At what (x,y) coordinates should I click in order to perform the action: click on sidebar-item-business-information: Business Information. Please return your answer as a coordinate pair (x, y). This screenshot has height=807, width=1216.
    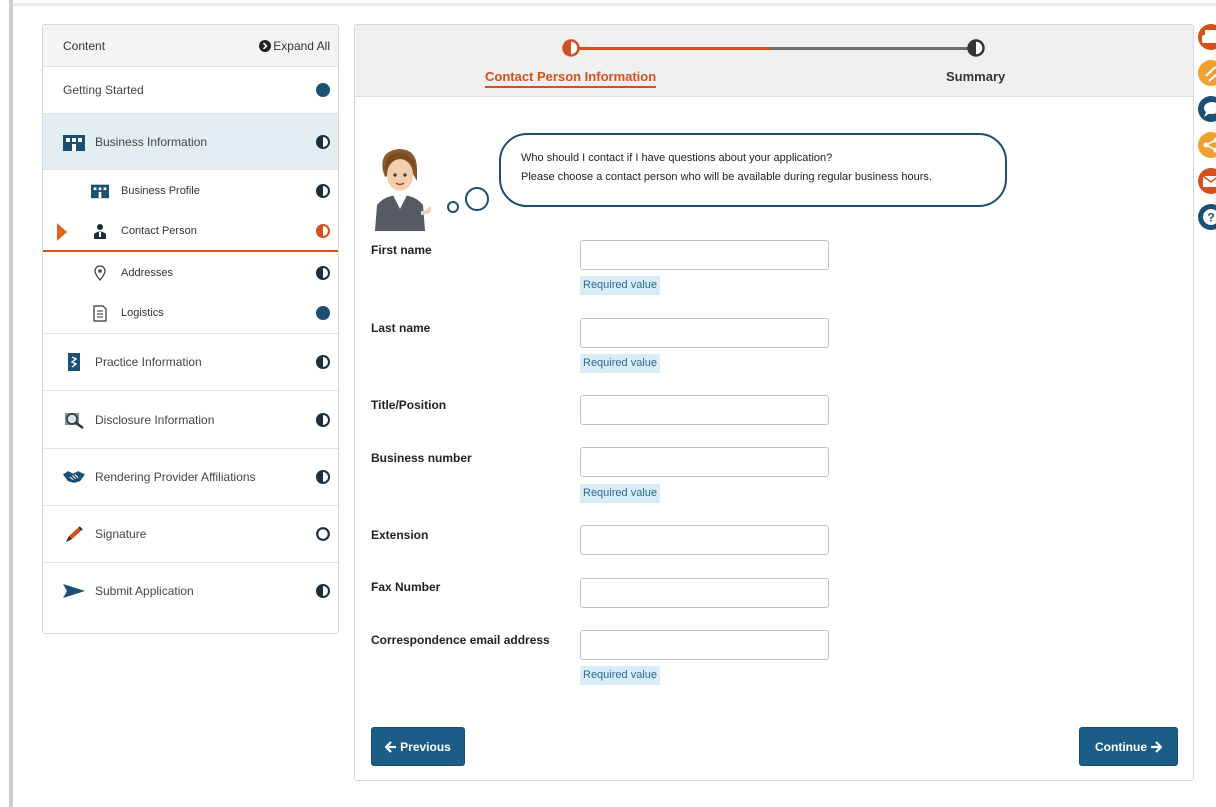
    Looking at the image, I should click on (190, 142).